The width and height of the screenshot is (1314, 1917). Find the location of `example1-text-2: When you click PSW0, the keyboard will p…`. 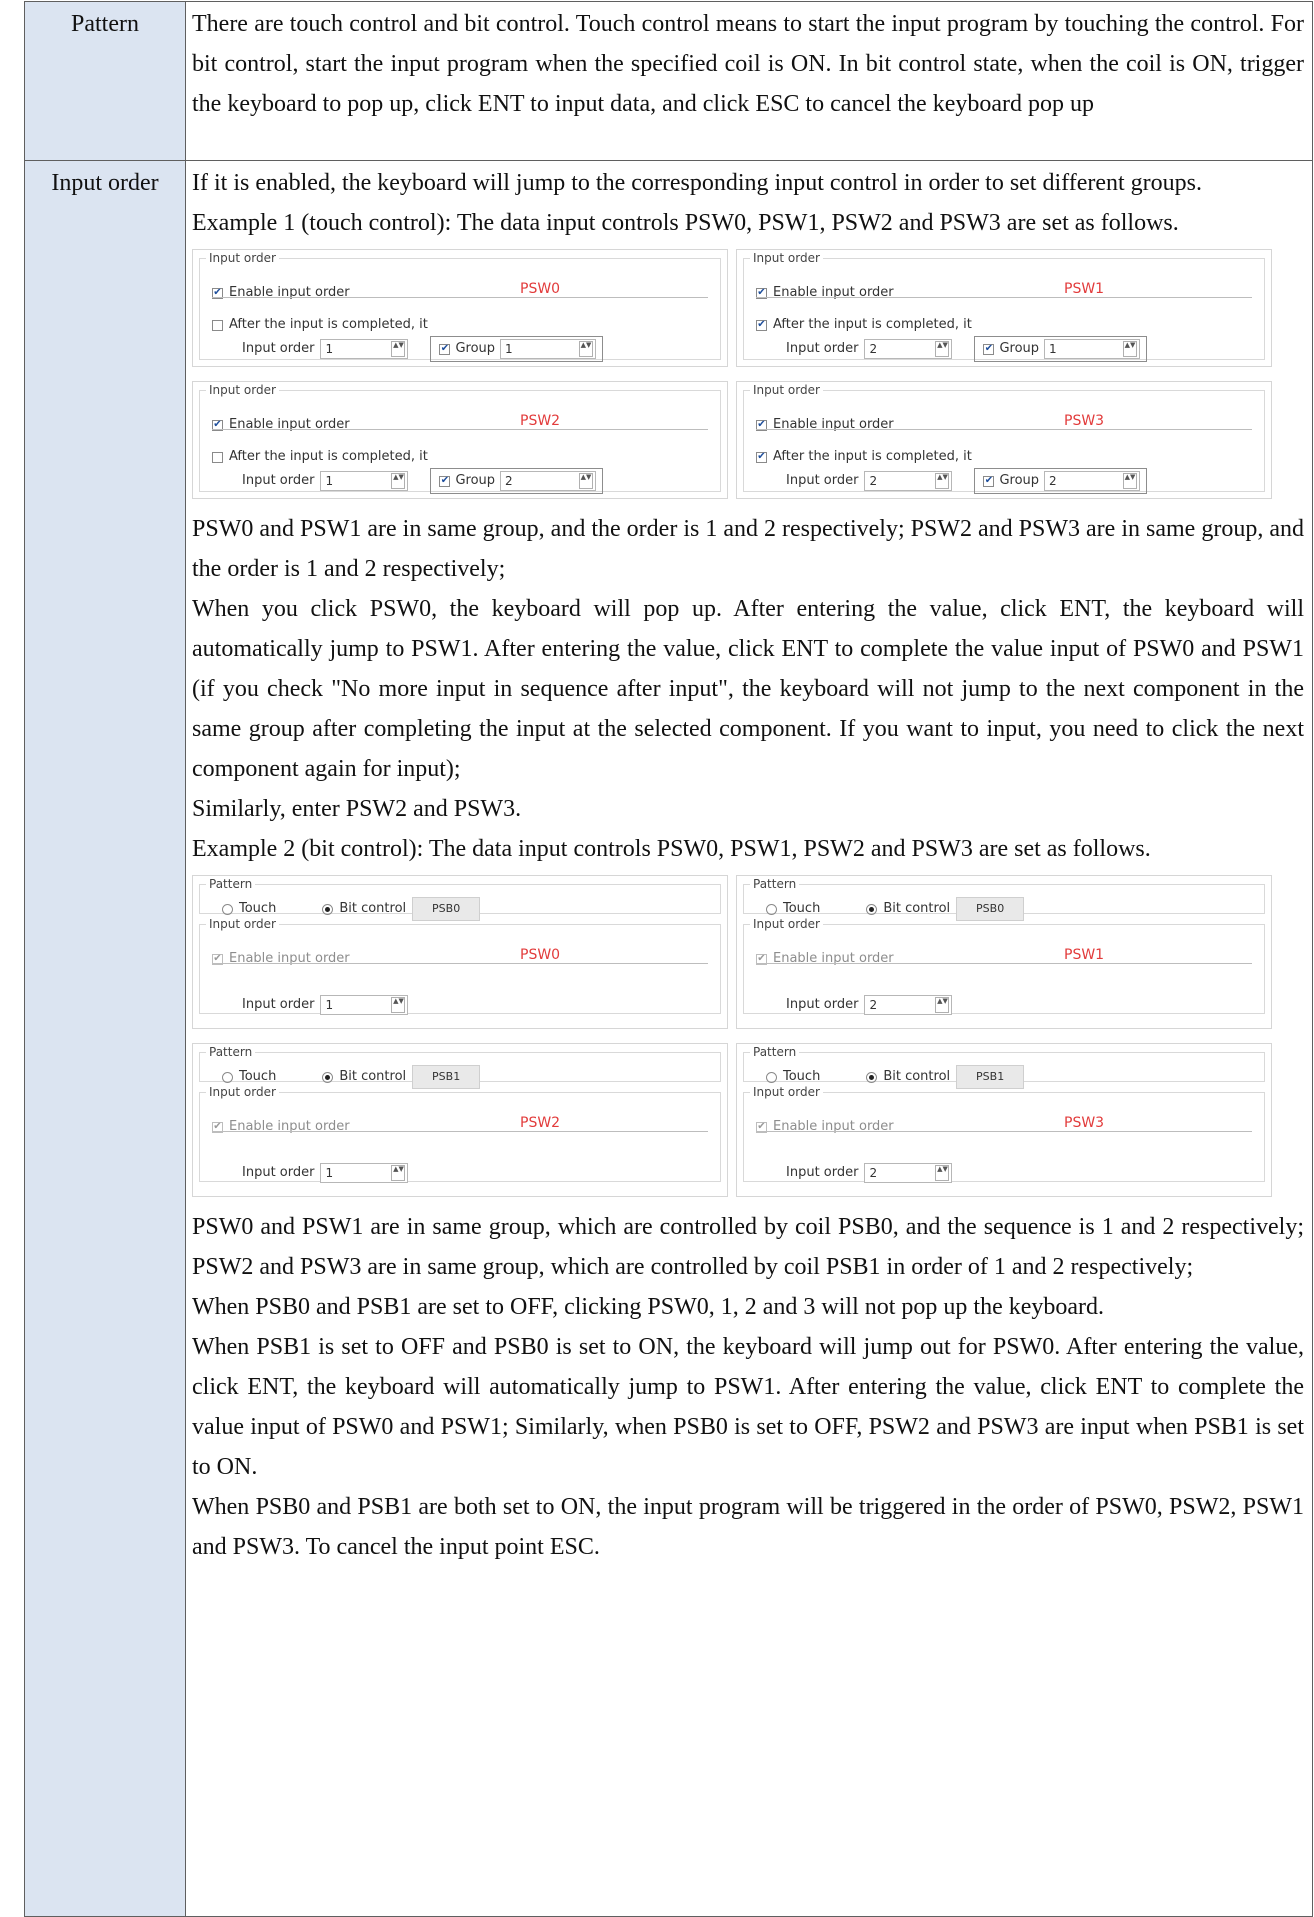

example1-text-2: When you click PSW0, the keyboard will p… is located at coordinates (748, 689).